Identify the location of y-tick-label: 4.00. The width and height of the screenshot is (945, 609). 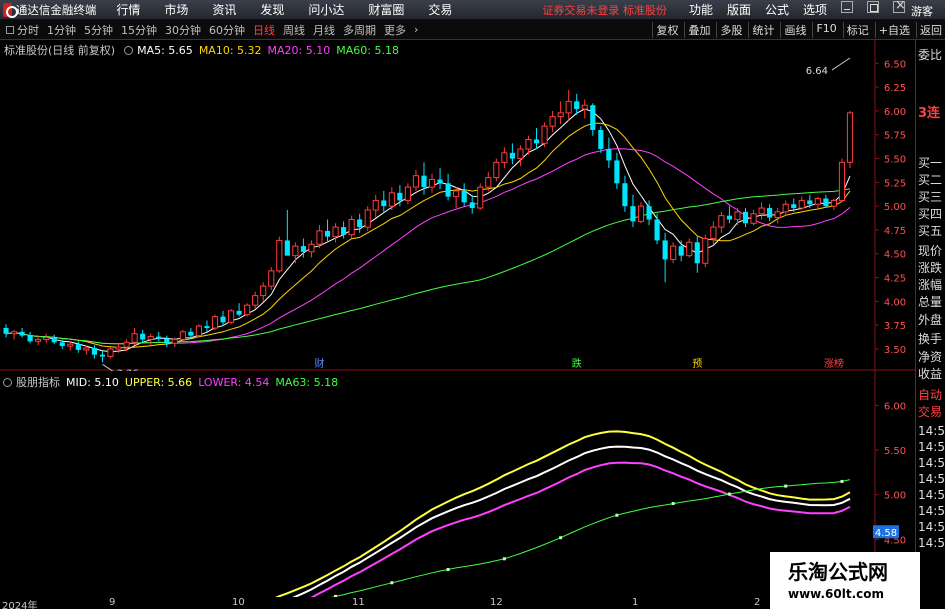
(895, 302).